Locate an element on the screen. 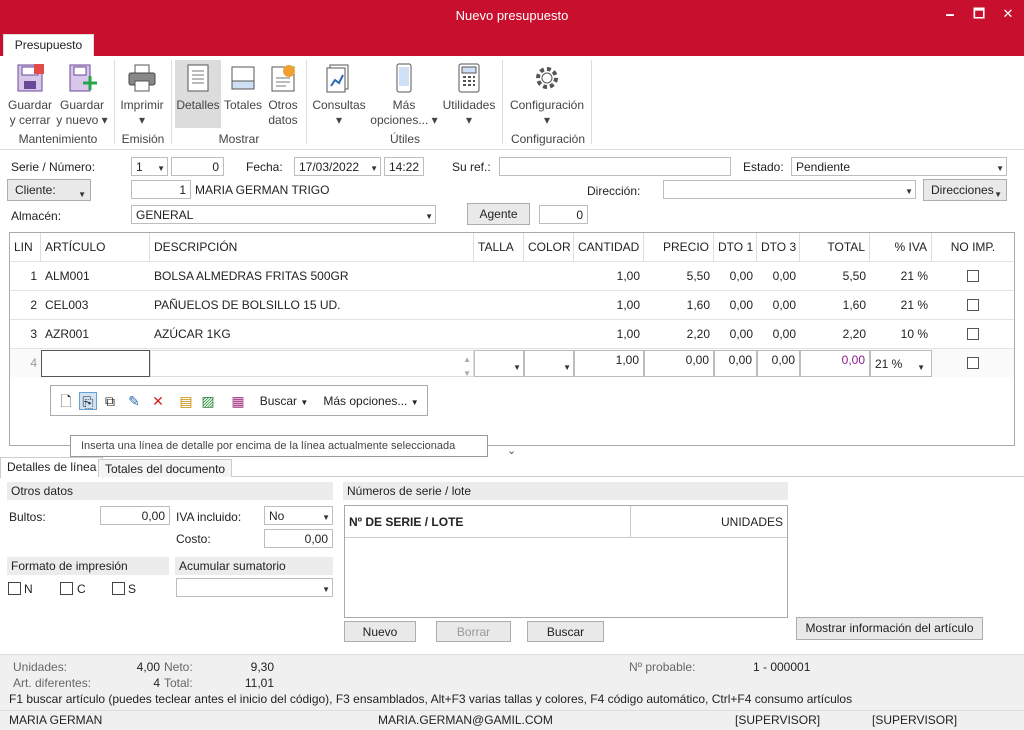  buscar-dropdown: Buscar ▼ is located at coordinates (284, 401).